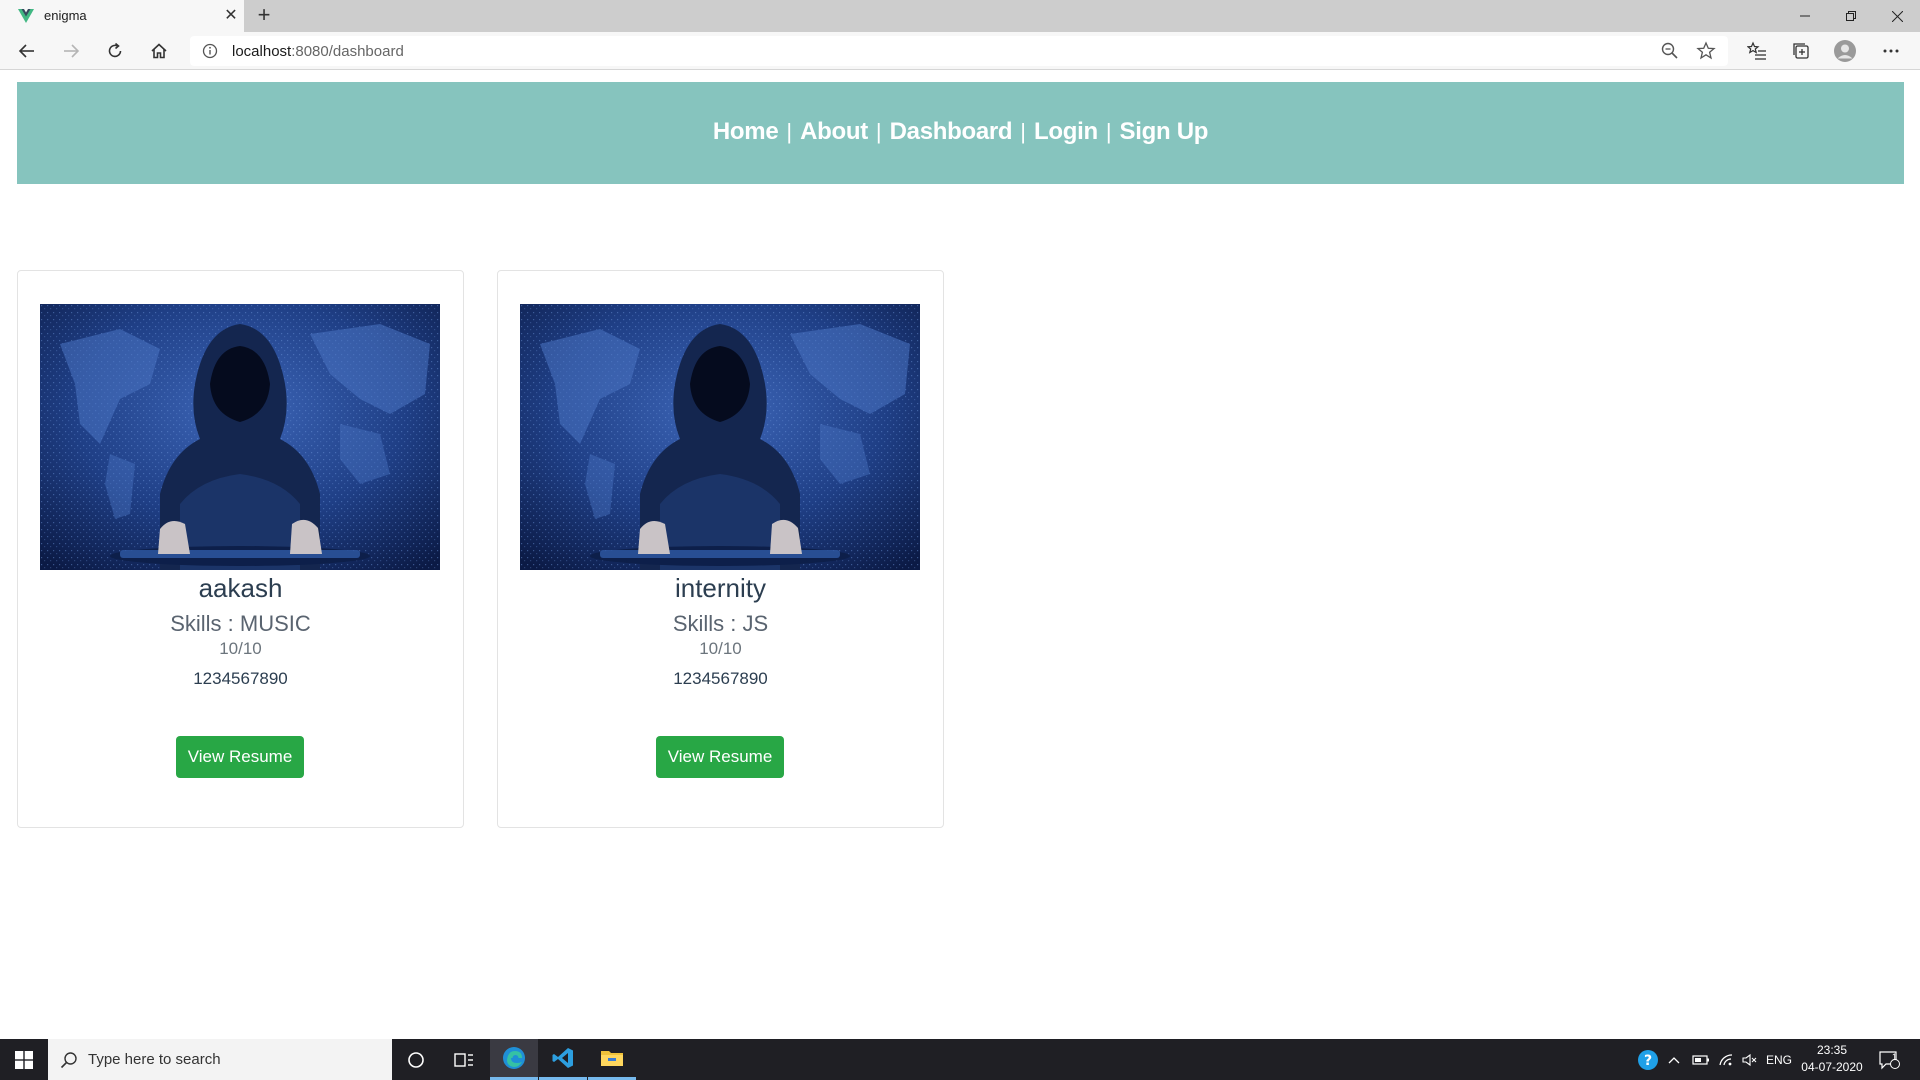 Image resolution: width=1920 pixels, height=1080 pixels. I want to click on tab-title: enigma, so click(65, 15).